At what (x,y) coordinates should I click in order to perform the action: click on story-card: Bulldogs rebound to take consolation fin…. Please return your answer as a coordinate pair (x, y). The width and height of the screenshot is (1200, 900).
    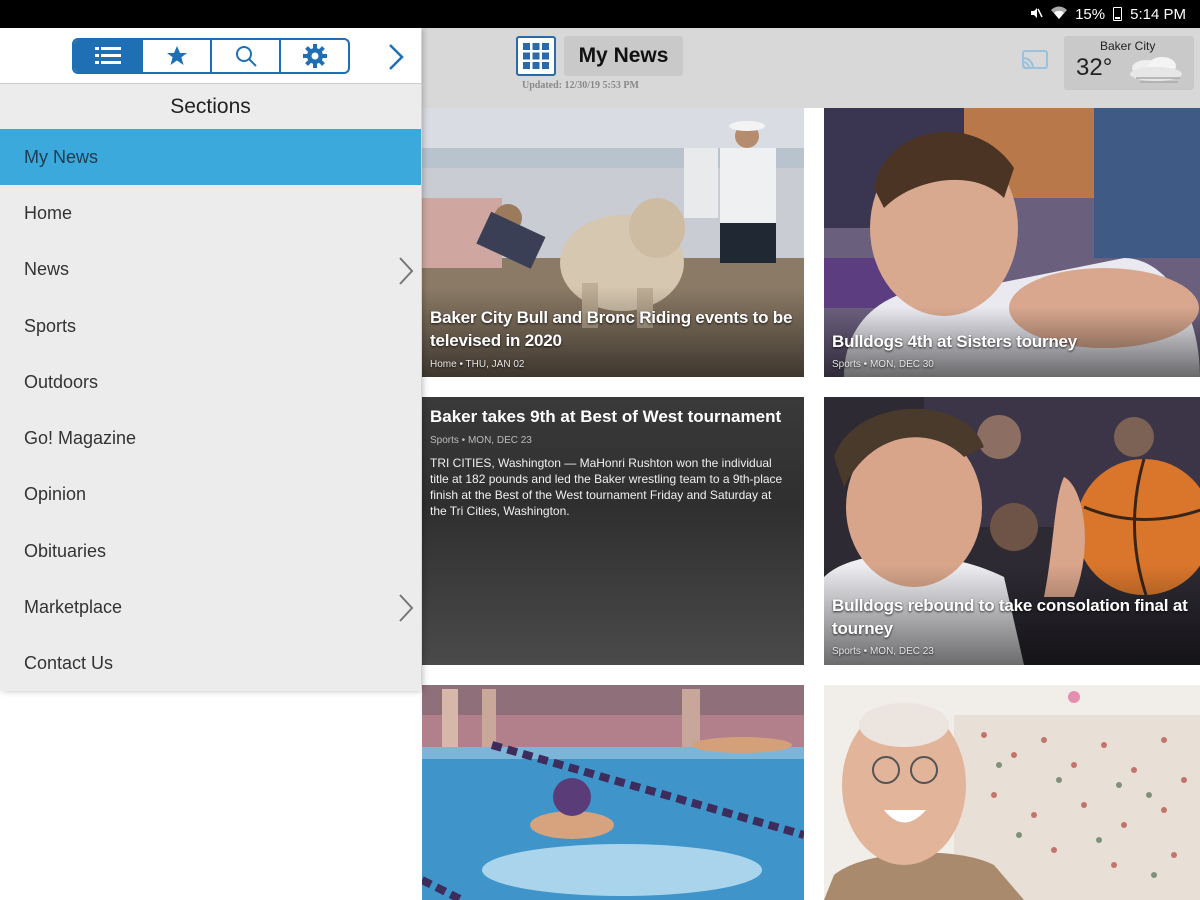
    Looking at the image, I should click on (1012, 531).